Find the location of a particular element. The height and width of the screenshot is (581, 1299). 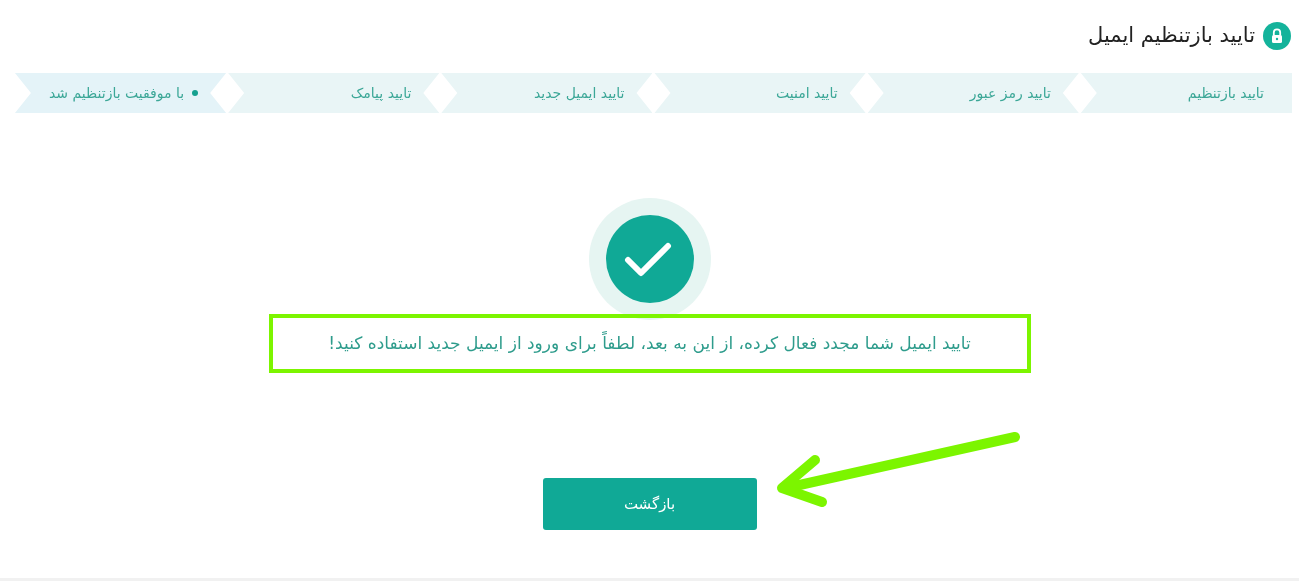

step-tab: تایید بازتنظیم is located at coordinates (1186, 93).